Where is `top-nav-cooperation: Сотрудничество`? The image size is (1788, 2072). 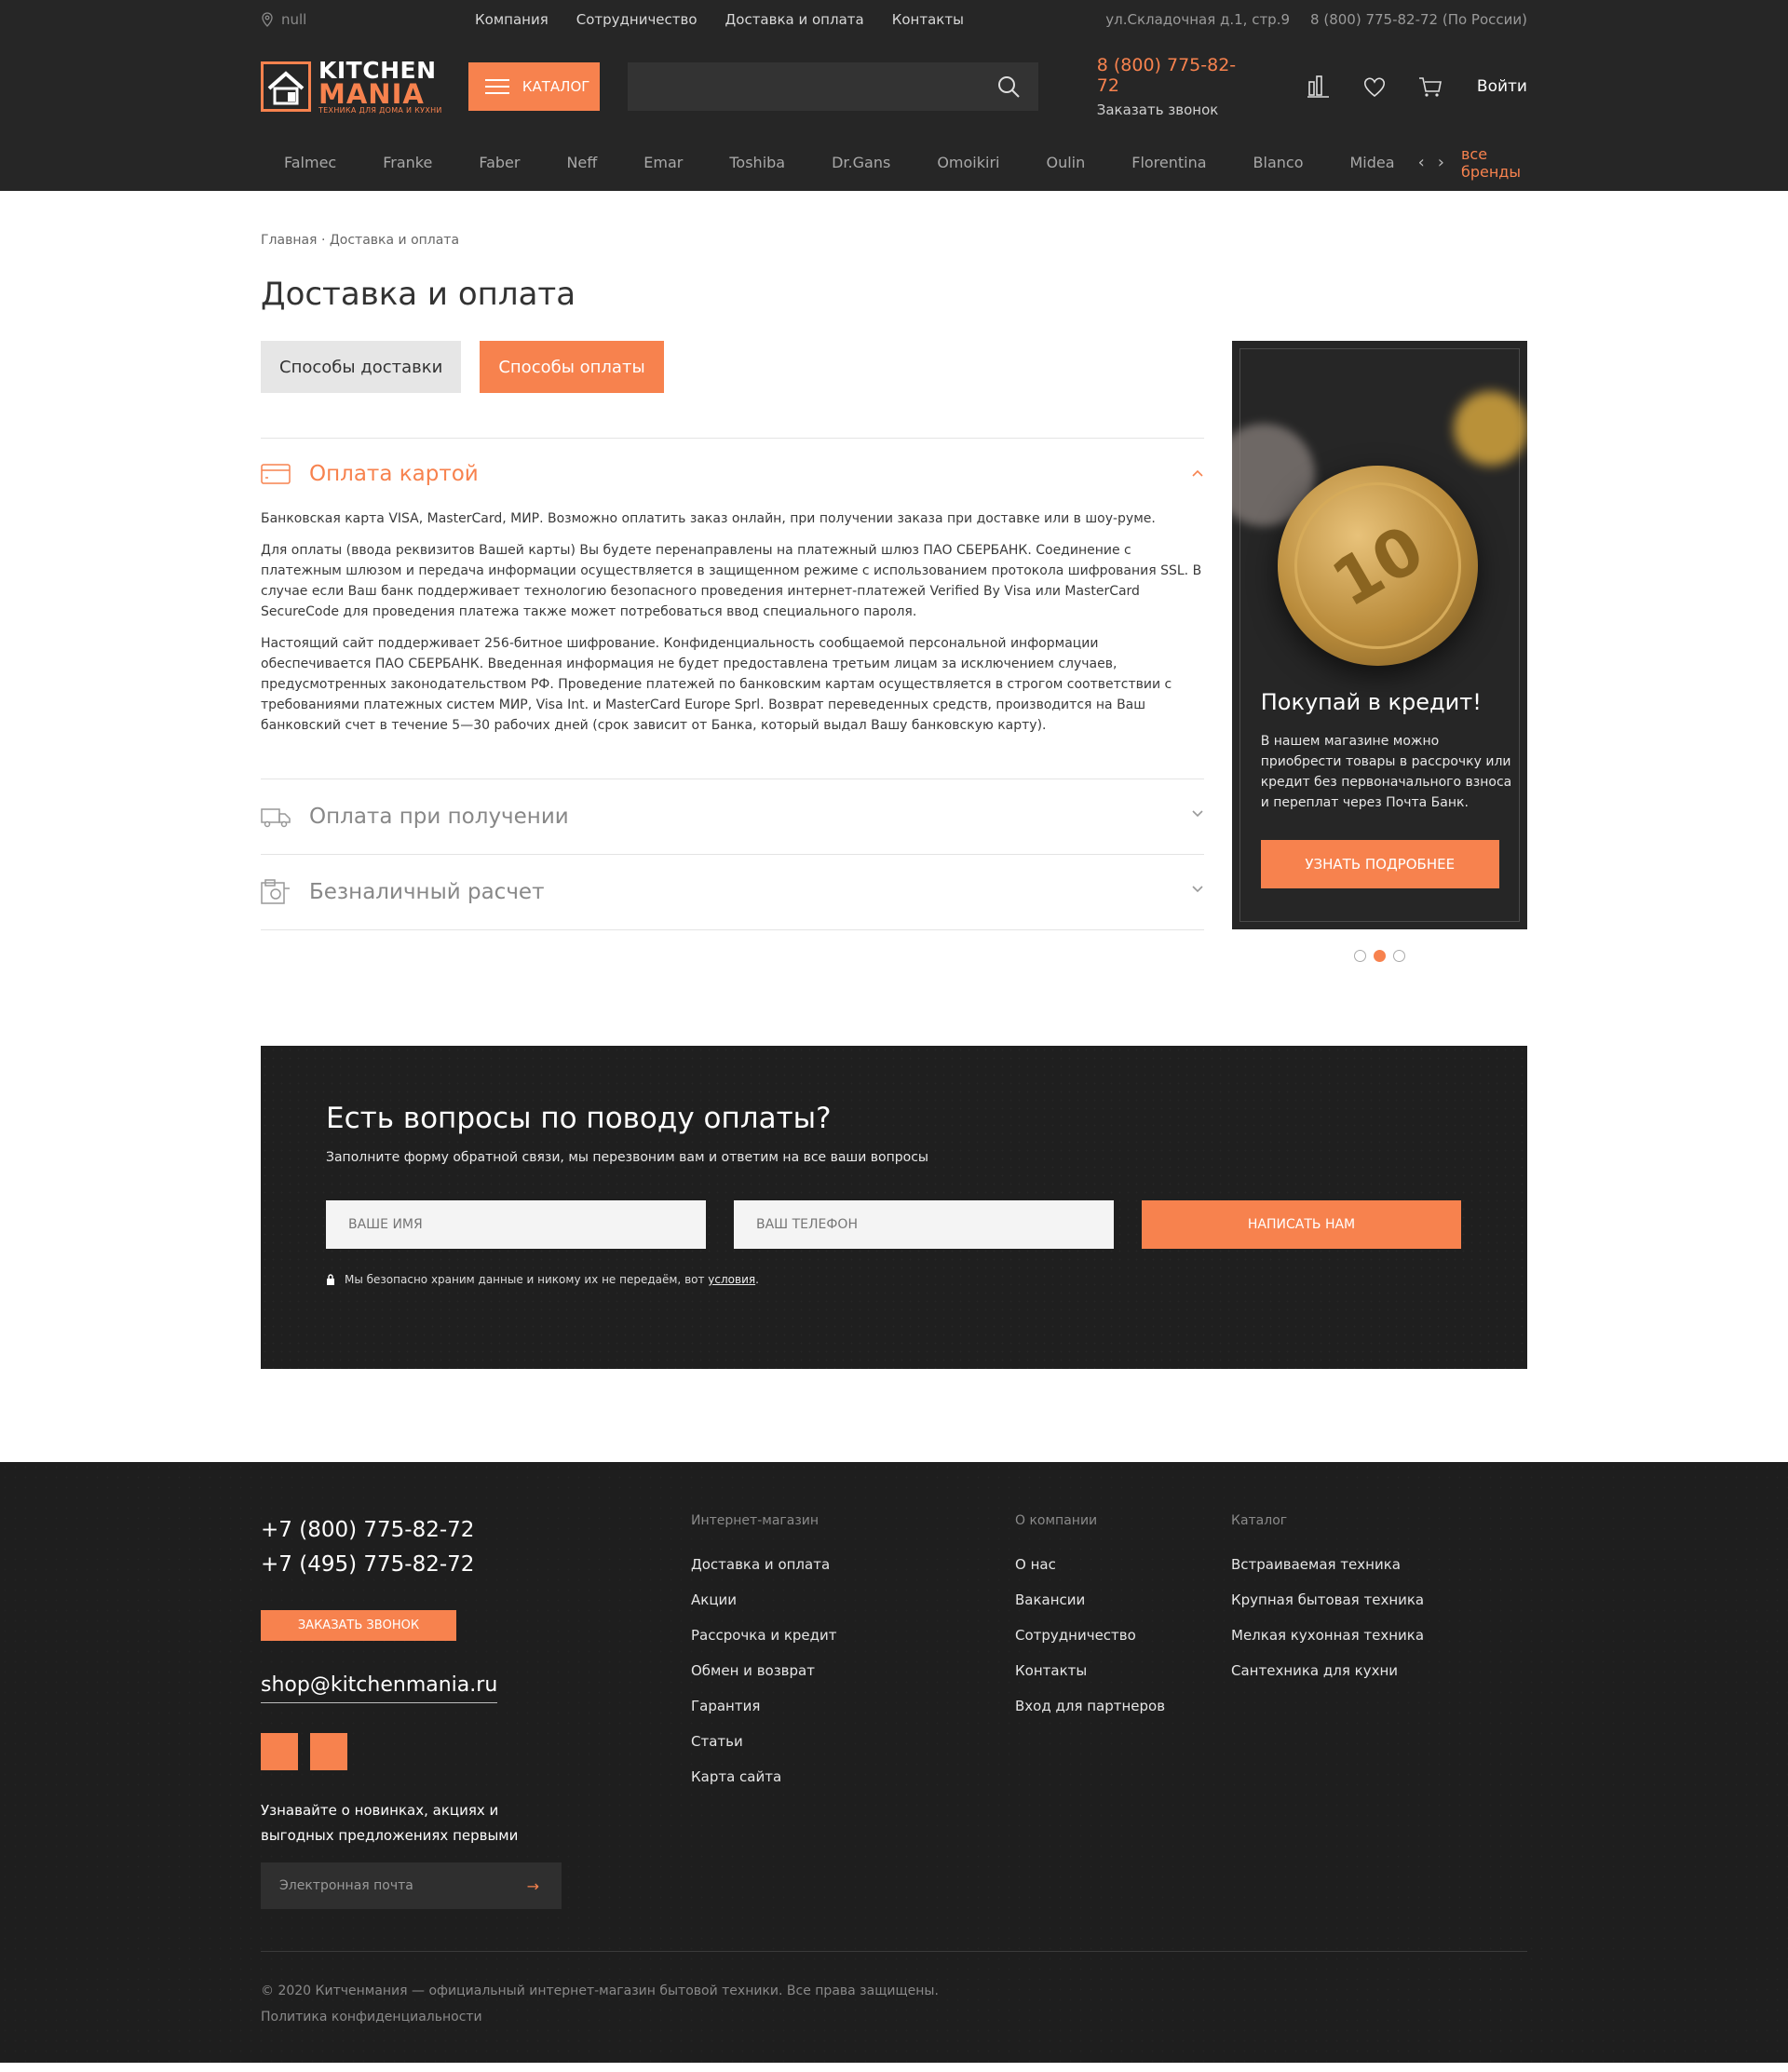
top-nav-cooperation: Сотрудничество is located at coordinates (637, 19).